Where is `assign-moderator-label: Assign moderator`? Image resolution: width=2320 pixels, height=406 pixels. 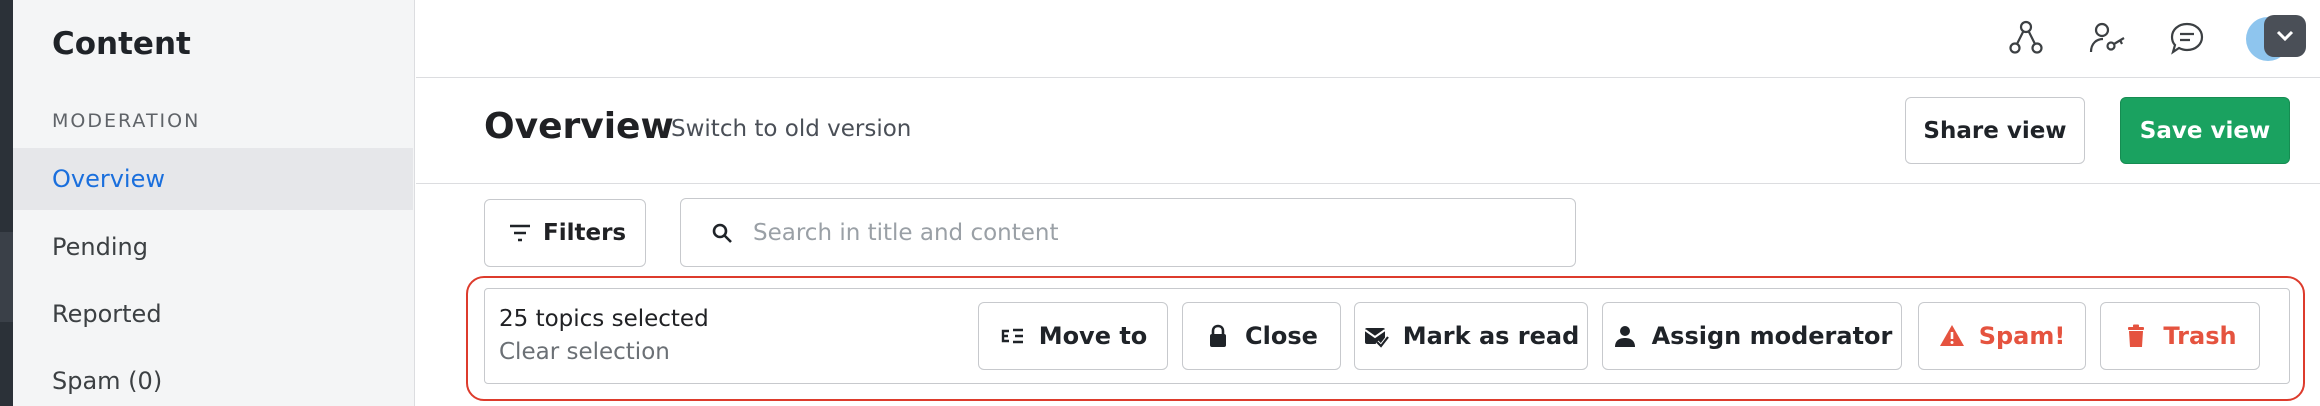
assign-moderator-label: Assign moderator is located at coordinates (1772, 336).